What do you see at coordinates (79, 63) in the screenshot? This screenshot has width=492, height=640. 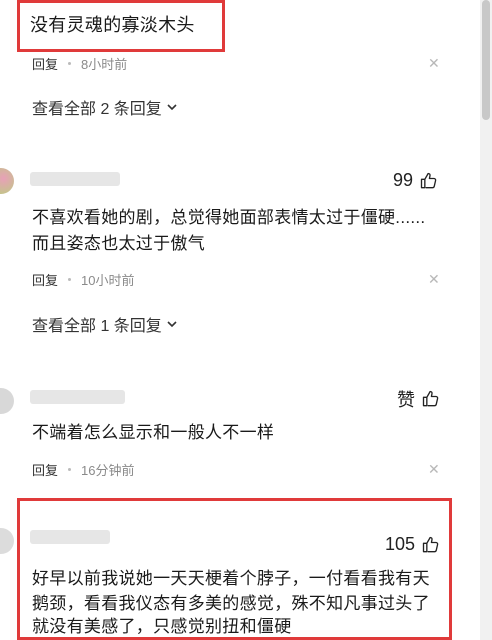 I see `comment-meta: 回复 8小时前` at bounding box center [79, 63].